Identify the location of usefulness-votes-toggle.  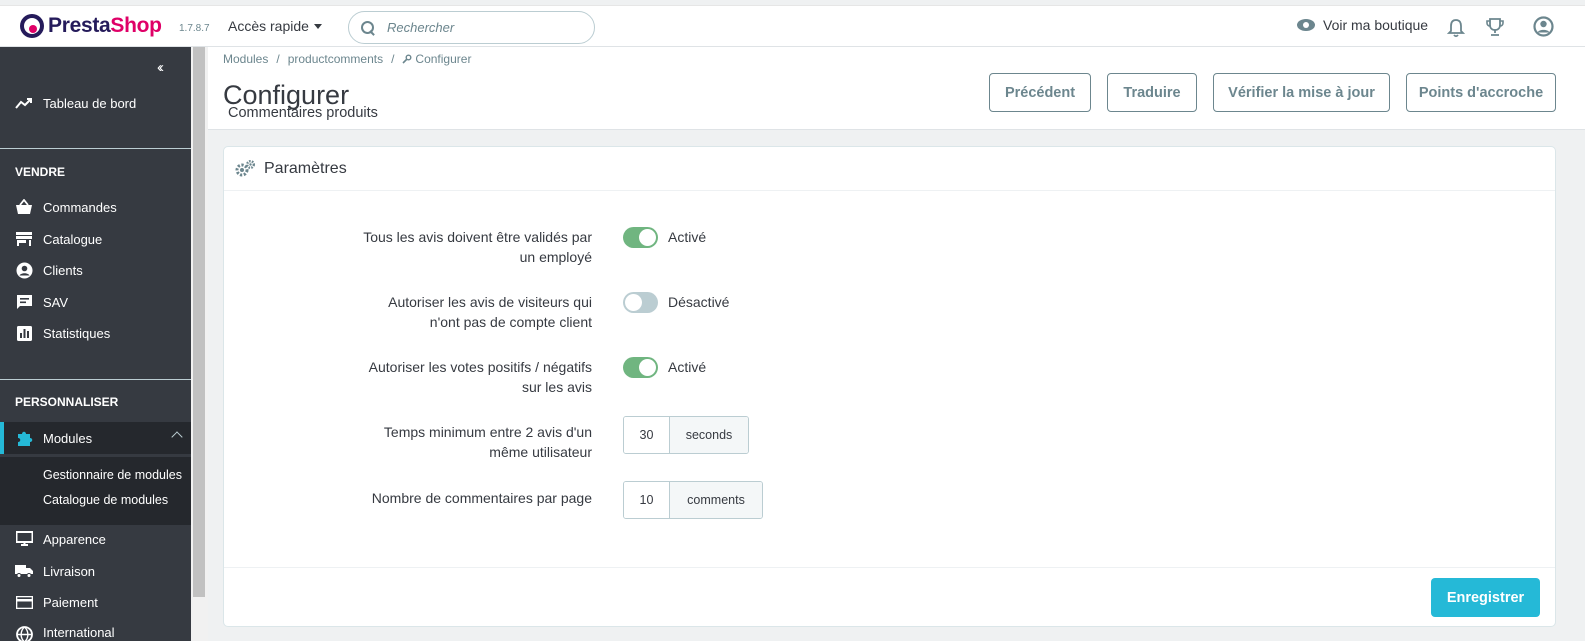
(640, 367).